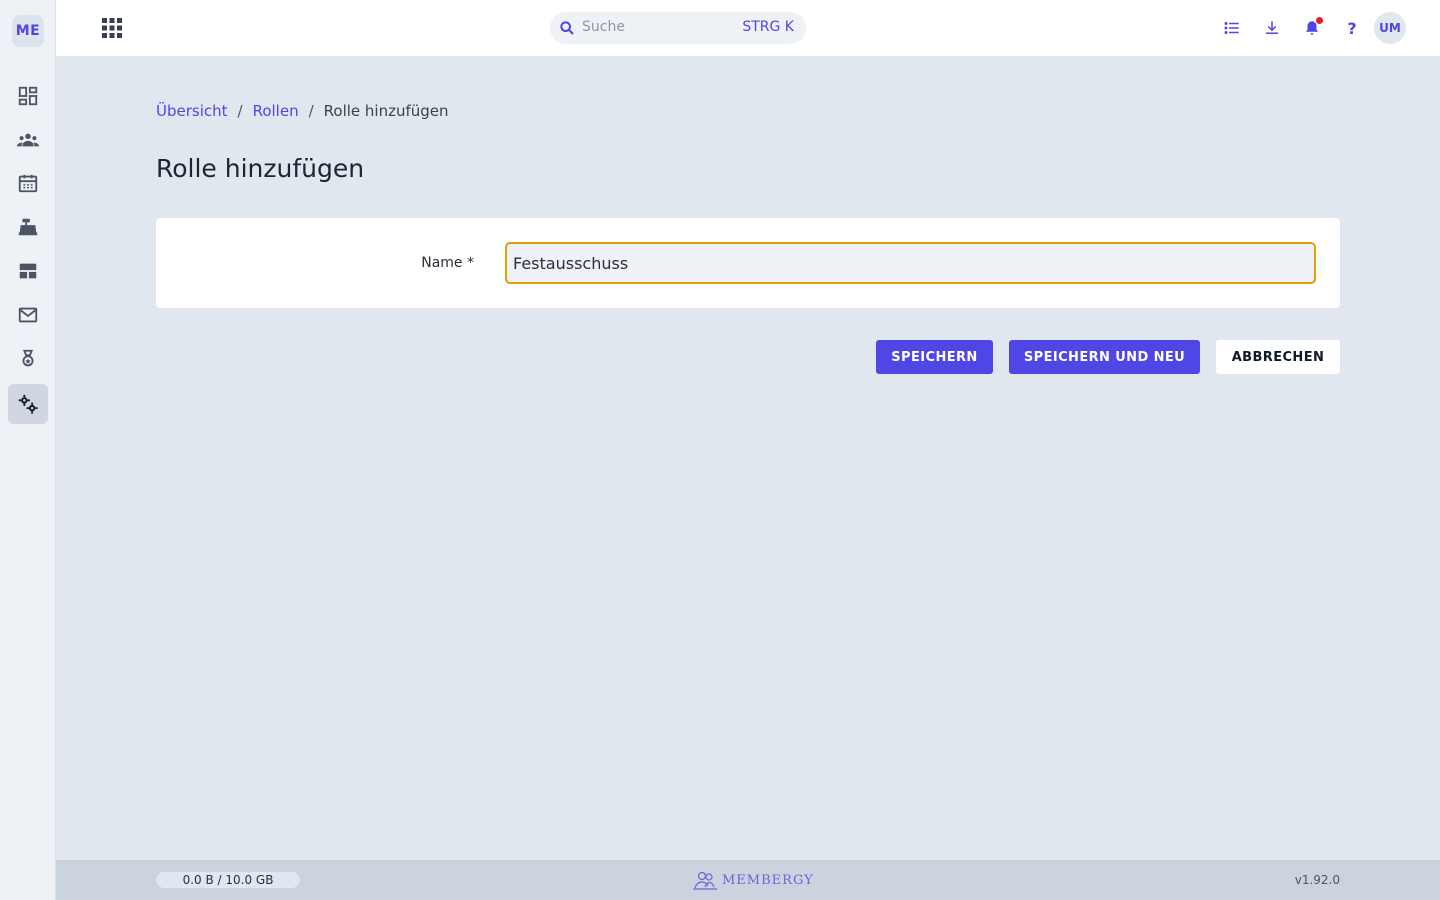  I want to click on breadcrumb-link-roles: Rollen, so click(276, 111).